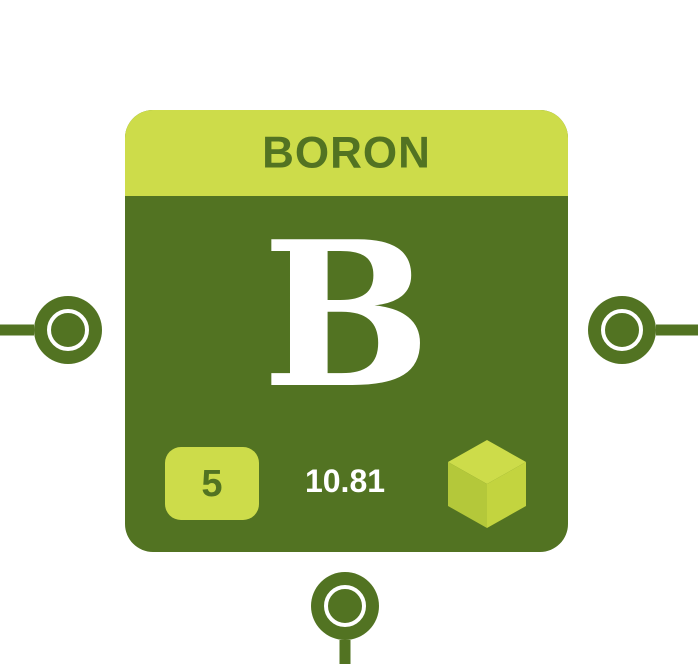 This screenshot has height=664, width=698. What do you see at coordinates (345, 481) in the screenshot?
I see `atomic-mass: 10.81` at bounding box center [345, 481].